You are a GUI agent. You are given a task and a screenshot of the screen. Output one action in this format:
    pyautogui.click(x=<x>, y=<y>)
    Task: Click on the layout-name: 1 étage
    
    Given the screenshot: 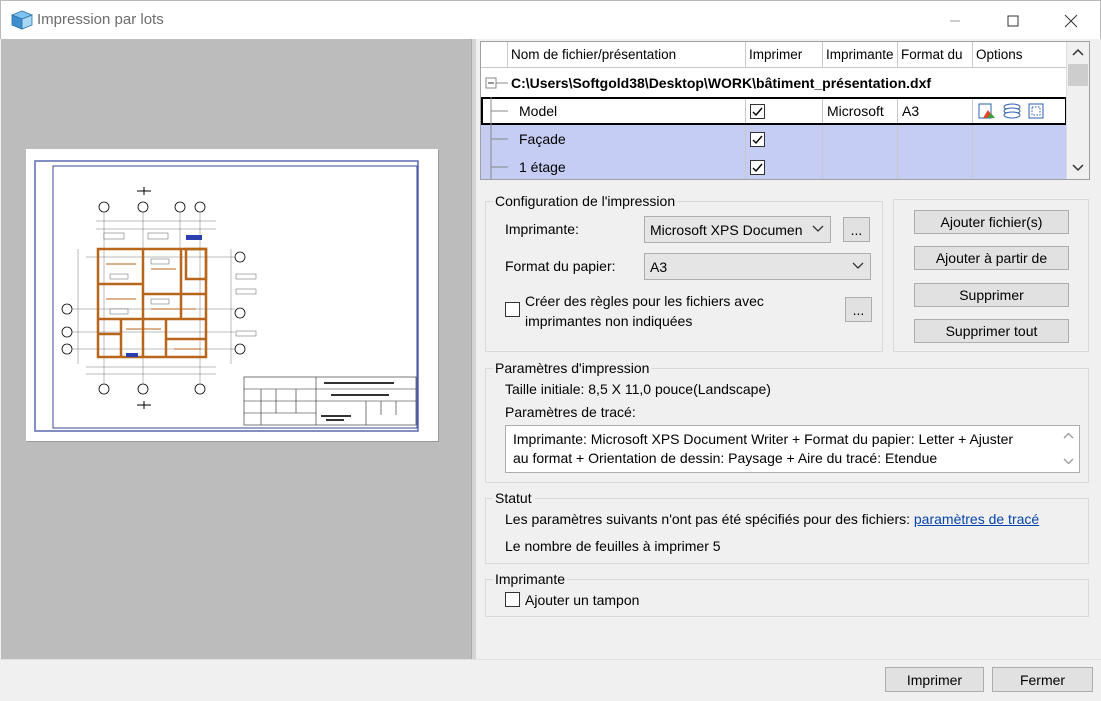 What is the action you would take?
    pyautogui.click(x=627, y=166)
    